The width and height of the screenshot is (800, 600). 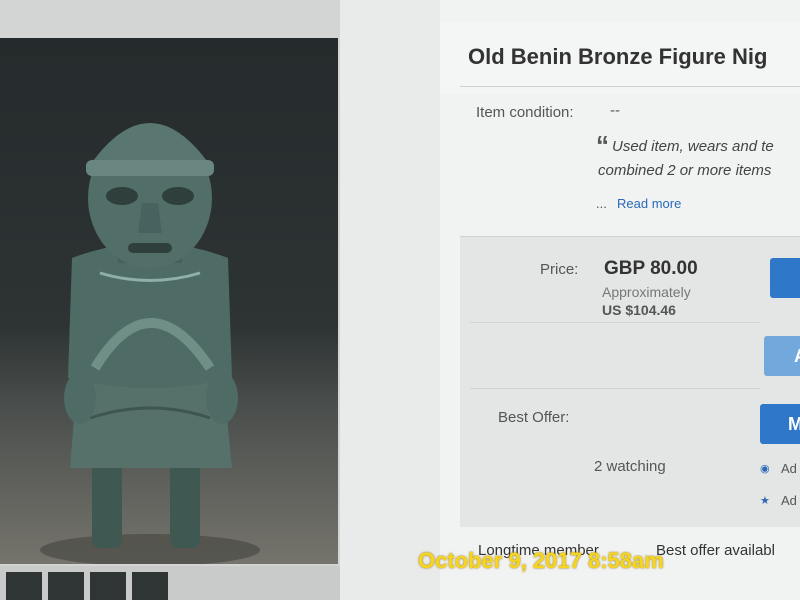 What do you see at coordinates (630, 466) in the screenshot?
I see `watching-count: 2 watching` at bounding box center [630, 466].